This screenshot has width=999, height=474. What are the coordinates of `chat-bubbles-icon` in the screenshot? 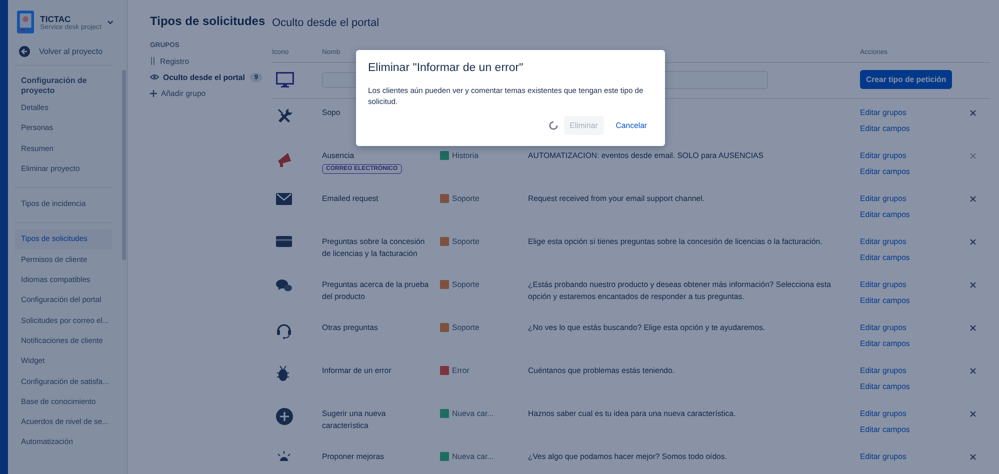 It's located at (284, 286).